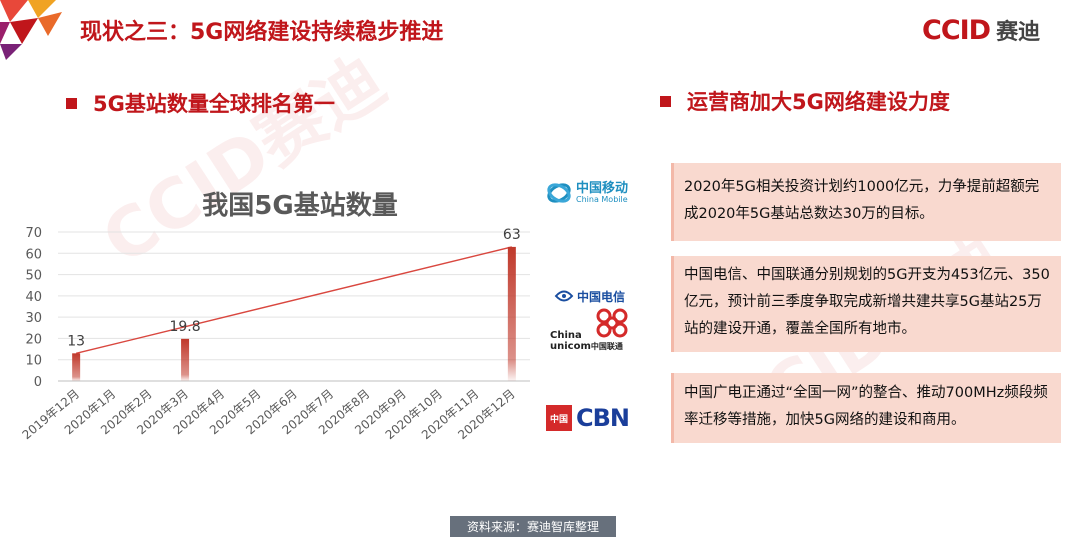  I want to click on y-tick-label: 10, so click(33, 361).